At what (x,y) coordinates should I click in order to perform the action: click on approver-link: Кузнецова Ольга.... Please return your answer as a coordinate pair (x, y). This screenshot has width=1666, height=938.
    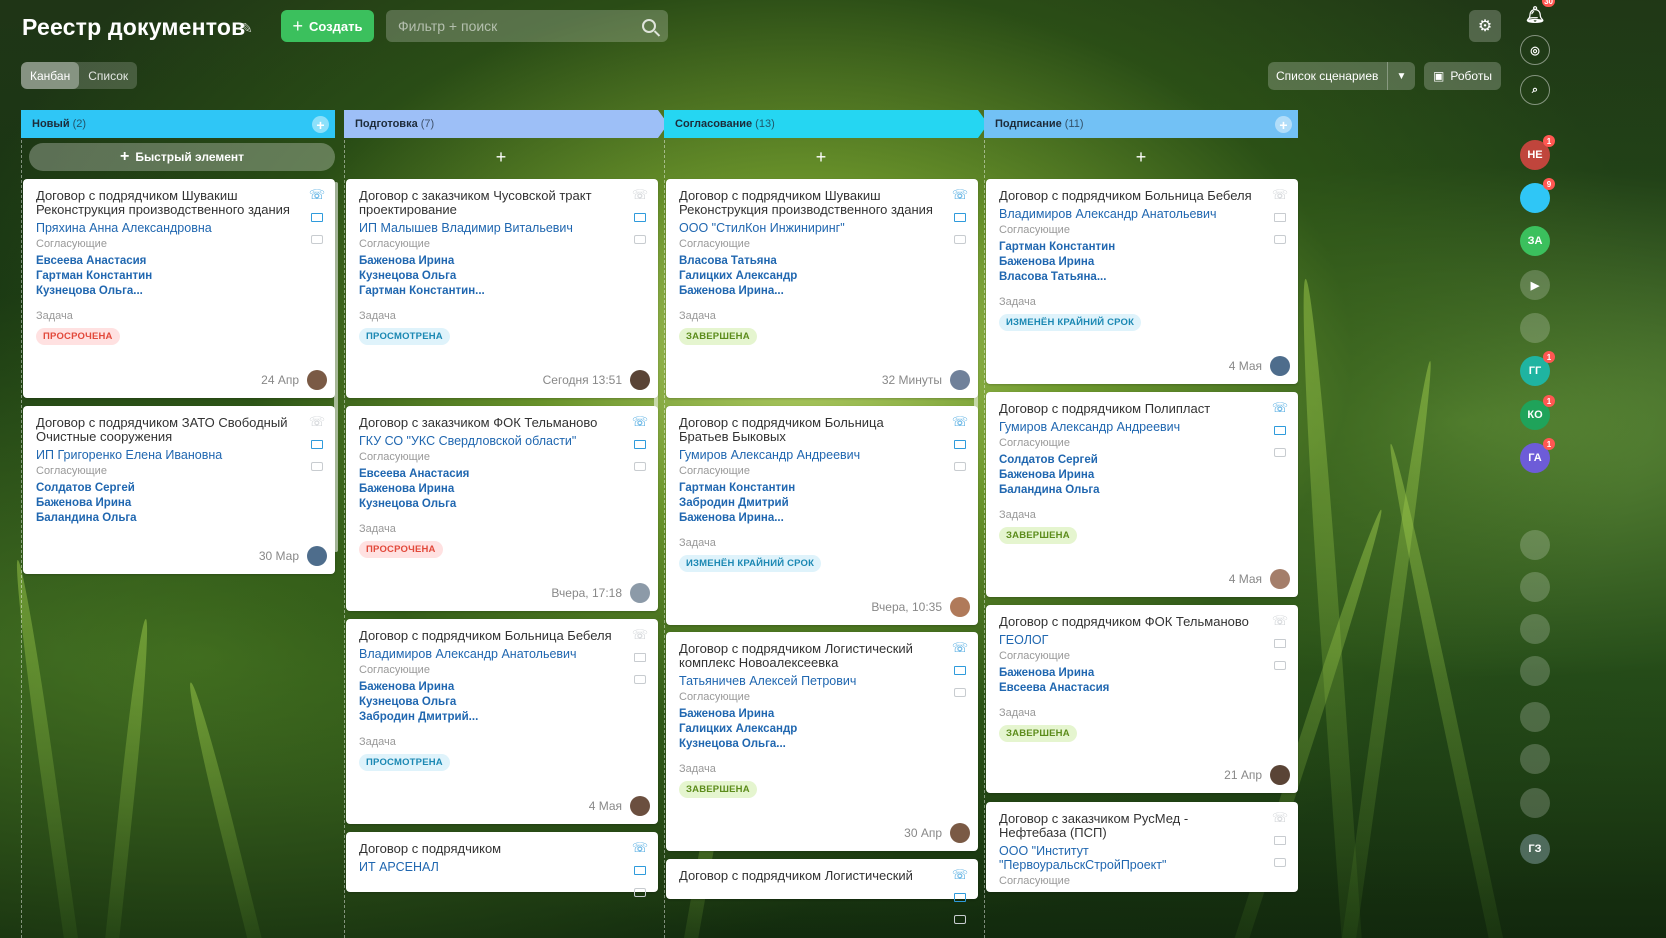
    Looking at the image, I should click on (163, 291).